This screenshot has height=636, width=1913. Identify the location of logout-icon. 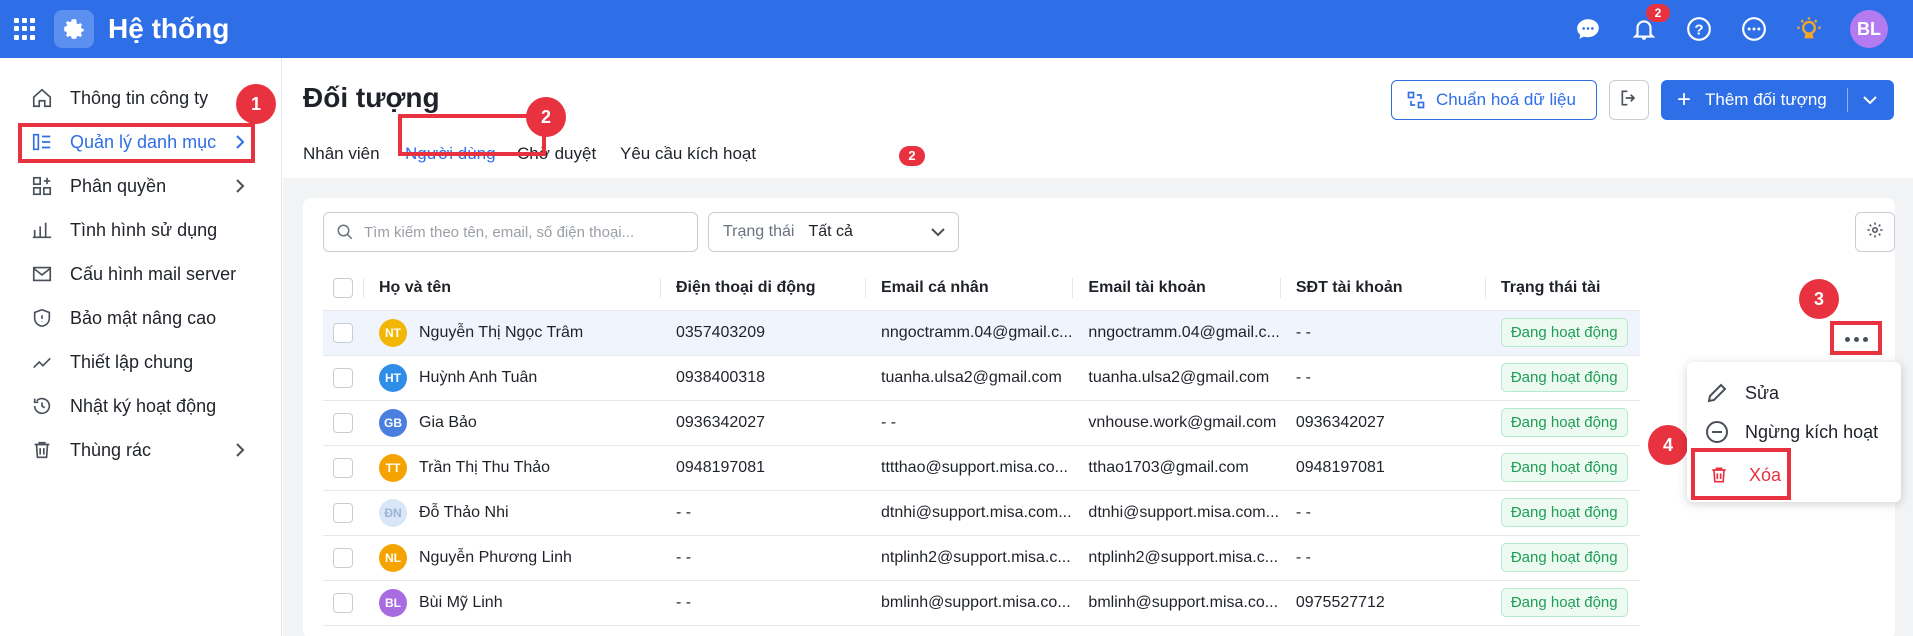
(1629, 100).